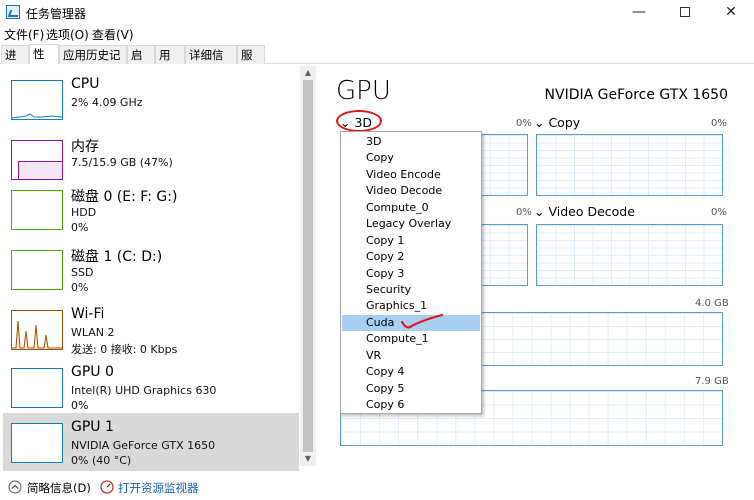 The image size is (754, 500). I want to click on resource-detail: SSD, so click(82, 272).